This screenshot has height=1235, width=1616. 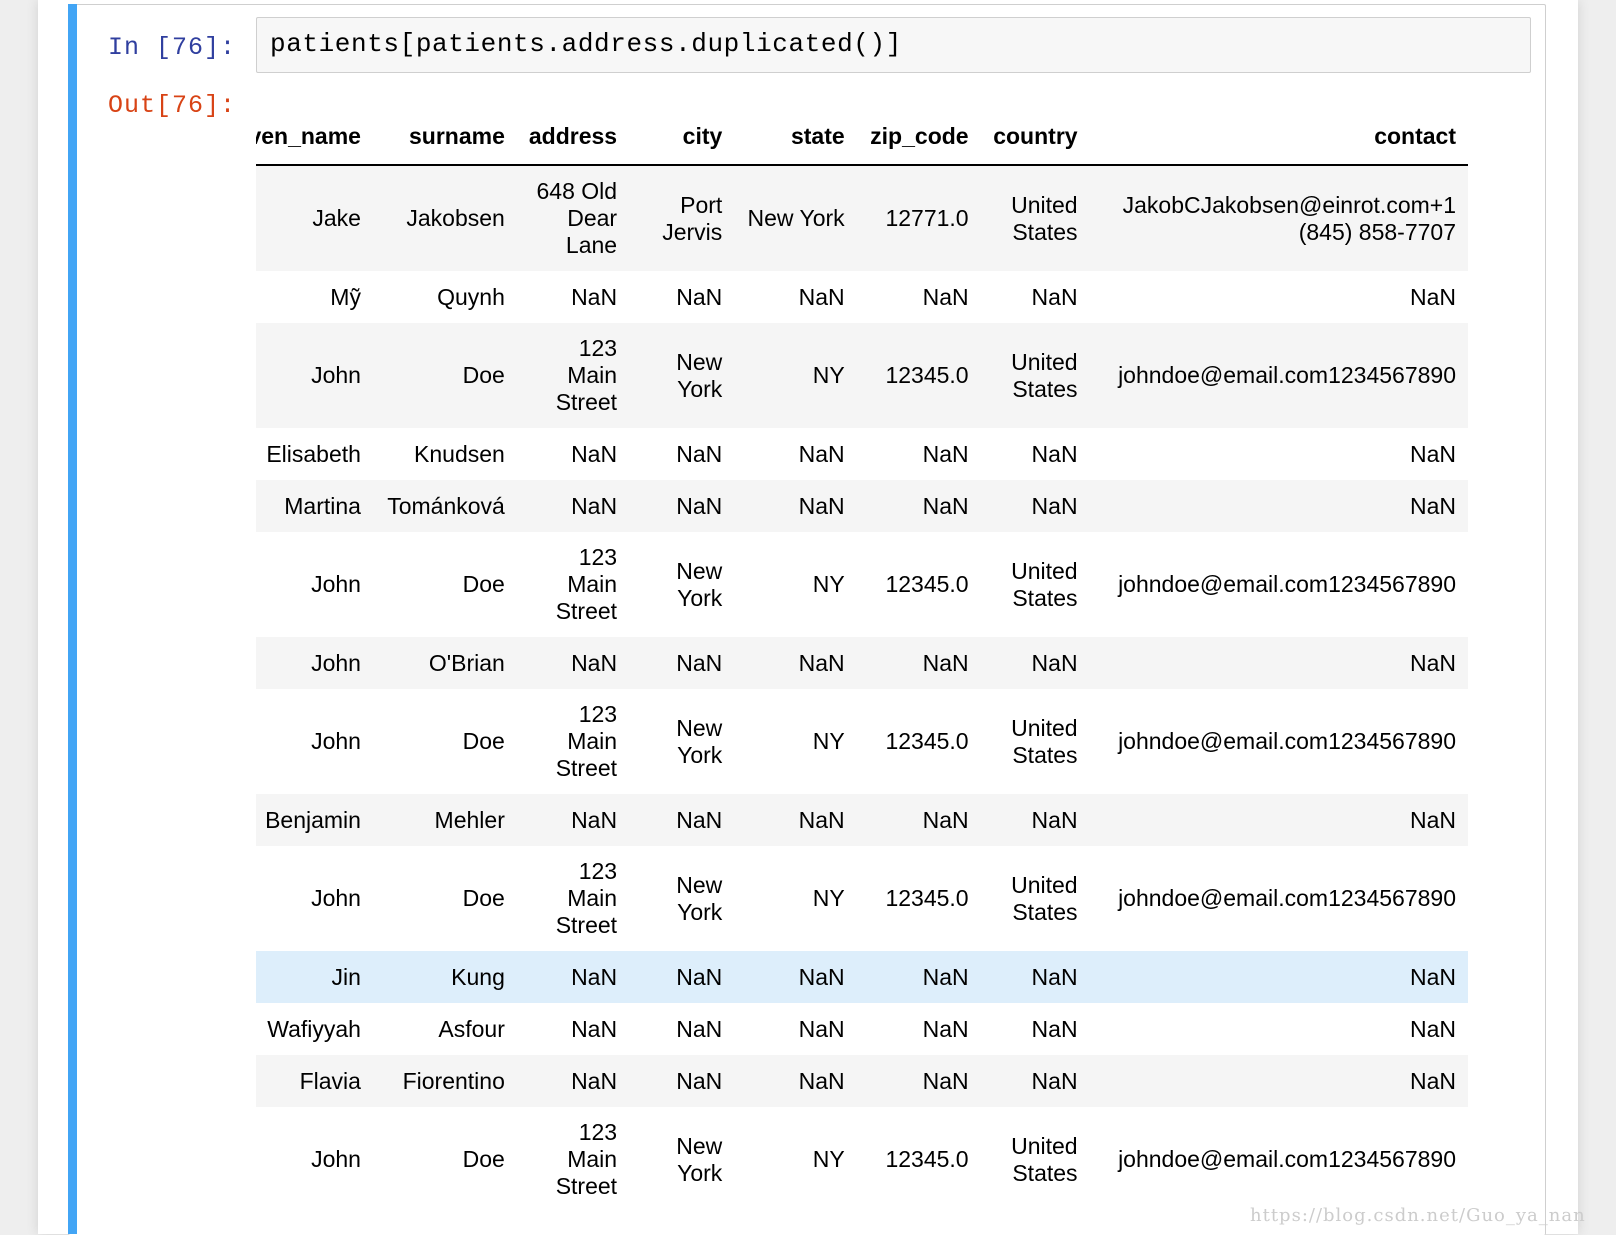 What do you see at coordinates (796, 218) in the screenshot?
I see `table-cell-state: New York` at bounding box center [796, 218].